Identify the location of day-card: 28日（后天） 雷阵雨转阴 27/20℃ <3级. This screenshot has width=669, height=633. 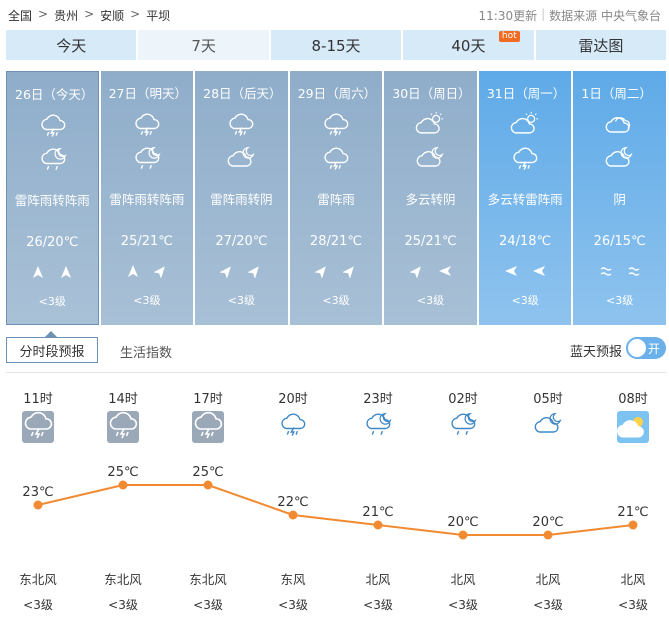
(241, 198).